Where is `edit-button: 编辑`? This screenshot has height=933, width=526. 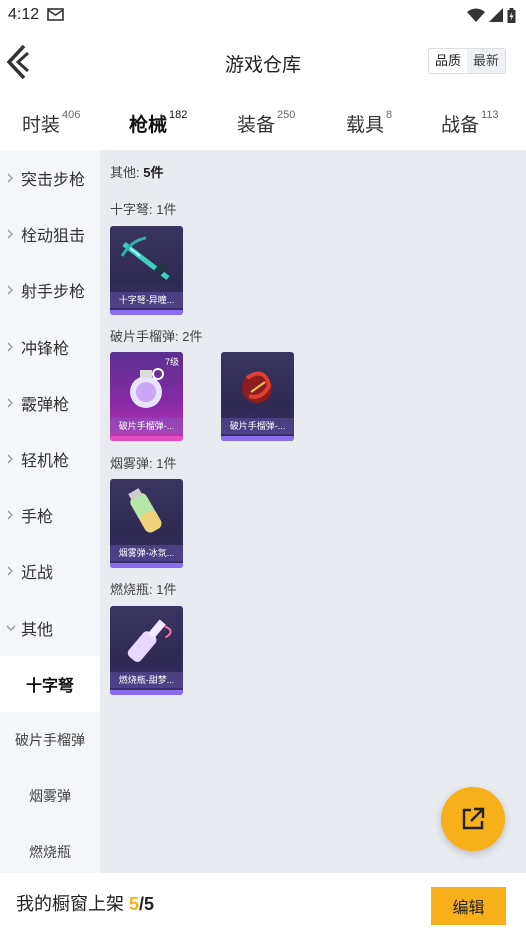
edit-button: 编辑 is located at coordinates (468, 906).